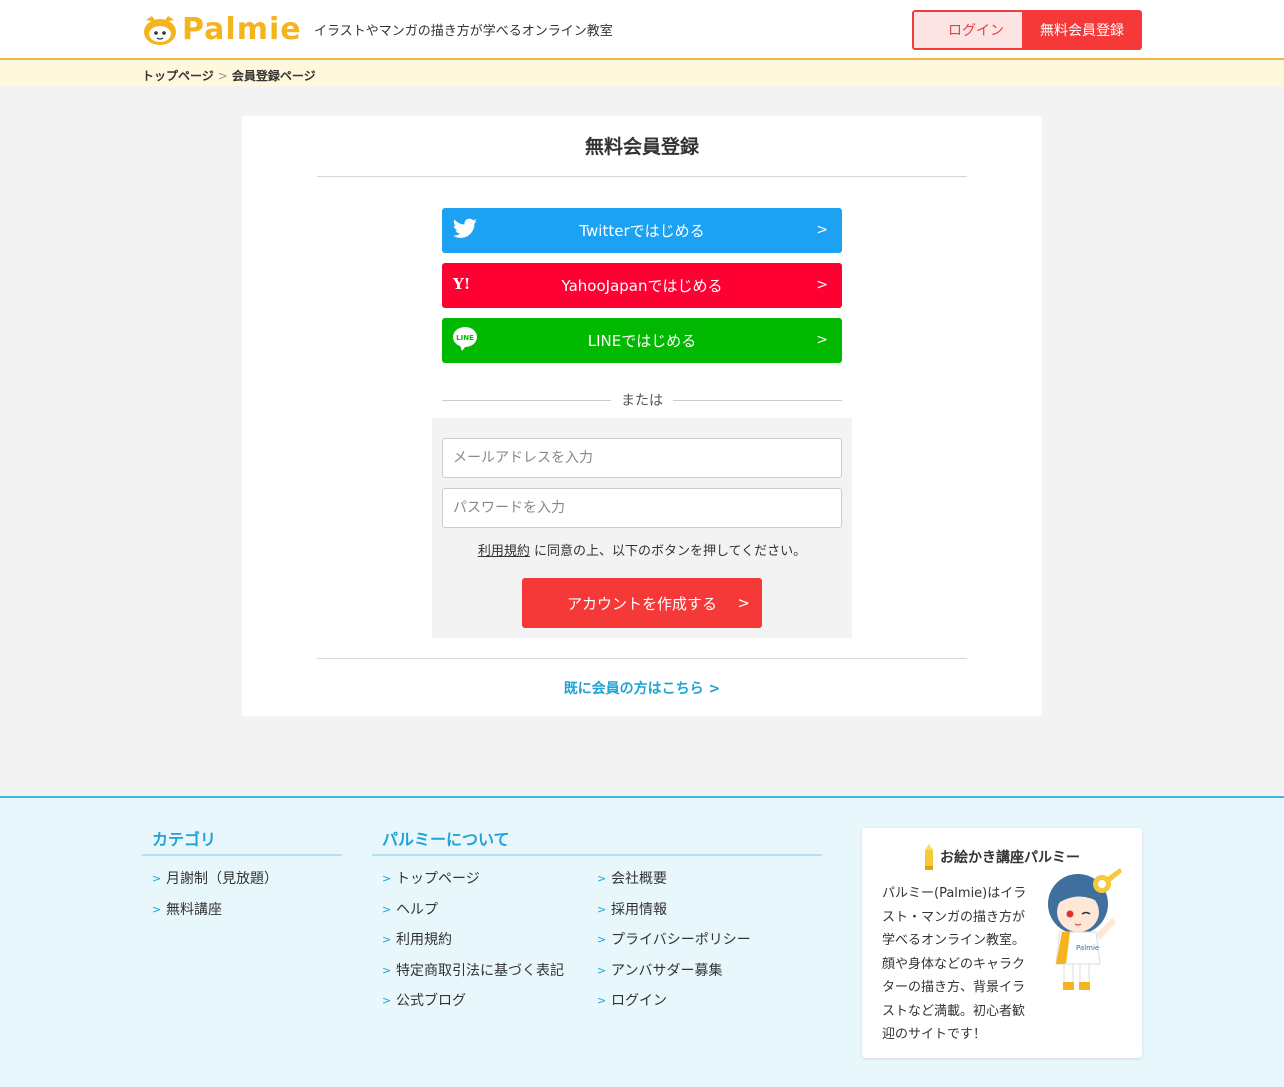 This screenshot has width=1284, height=1087. I want to click on site-tagline: イラストやマンガの描き方が学べるオンライン教室, so click(463, 31).